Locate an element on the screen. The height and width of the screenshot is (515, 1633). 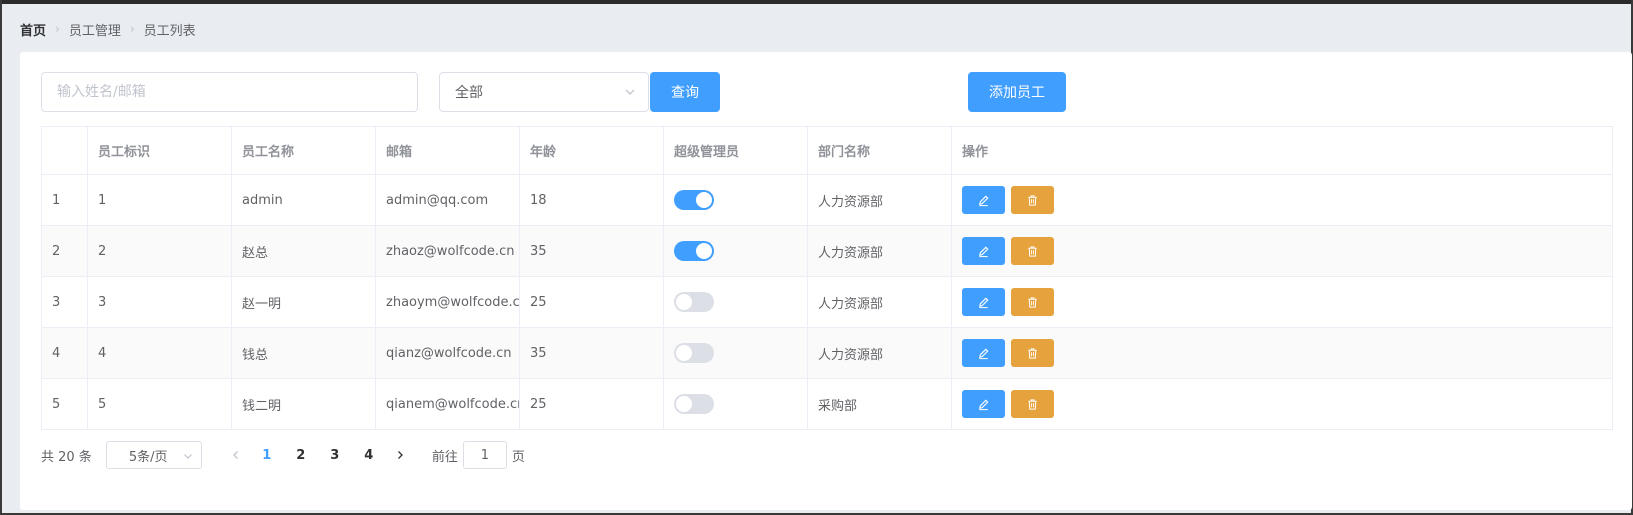
page-number-1: 1 is located at coordinates (267, 455).